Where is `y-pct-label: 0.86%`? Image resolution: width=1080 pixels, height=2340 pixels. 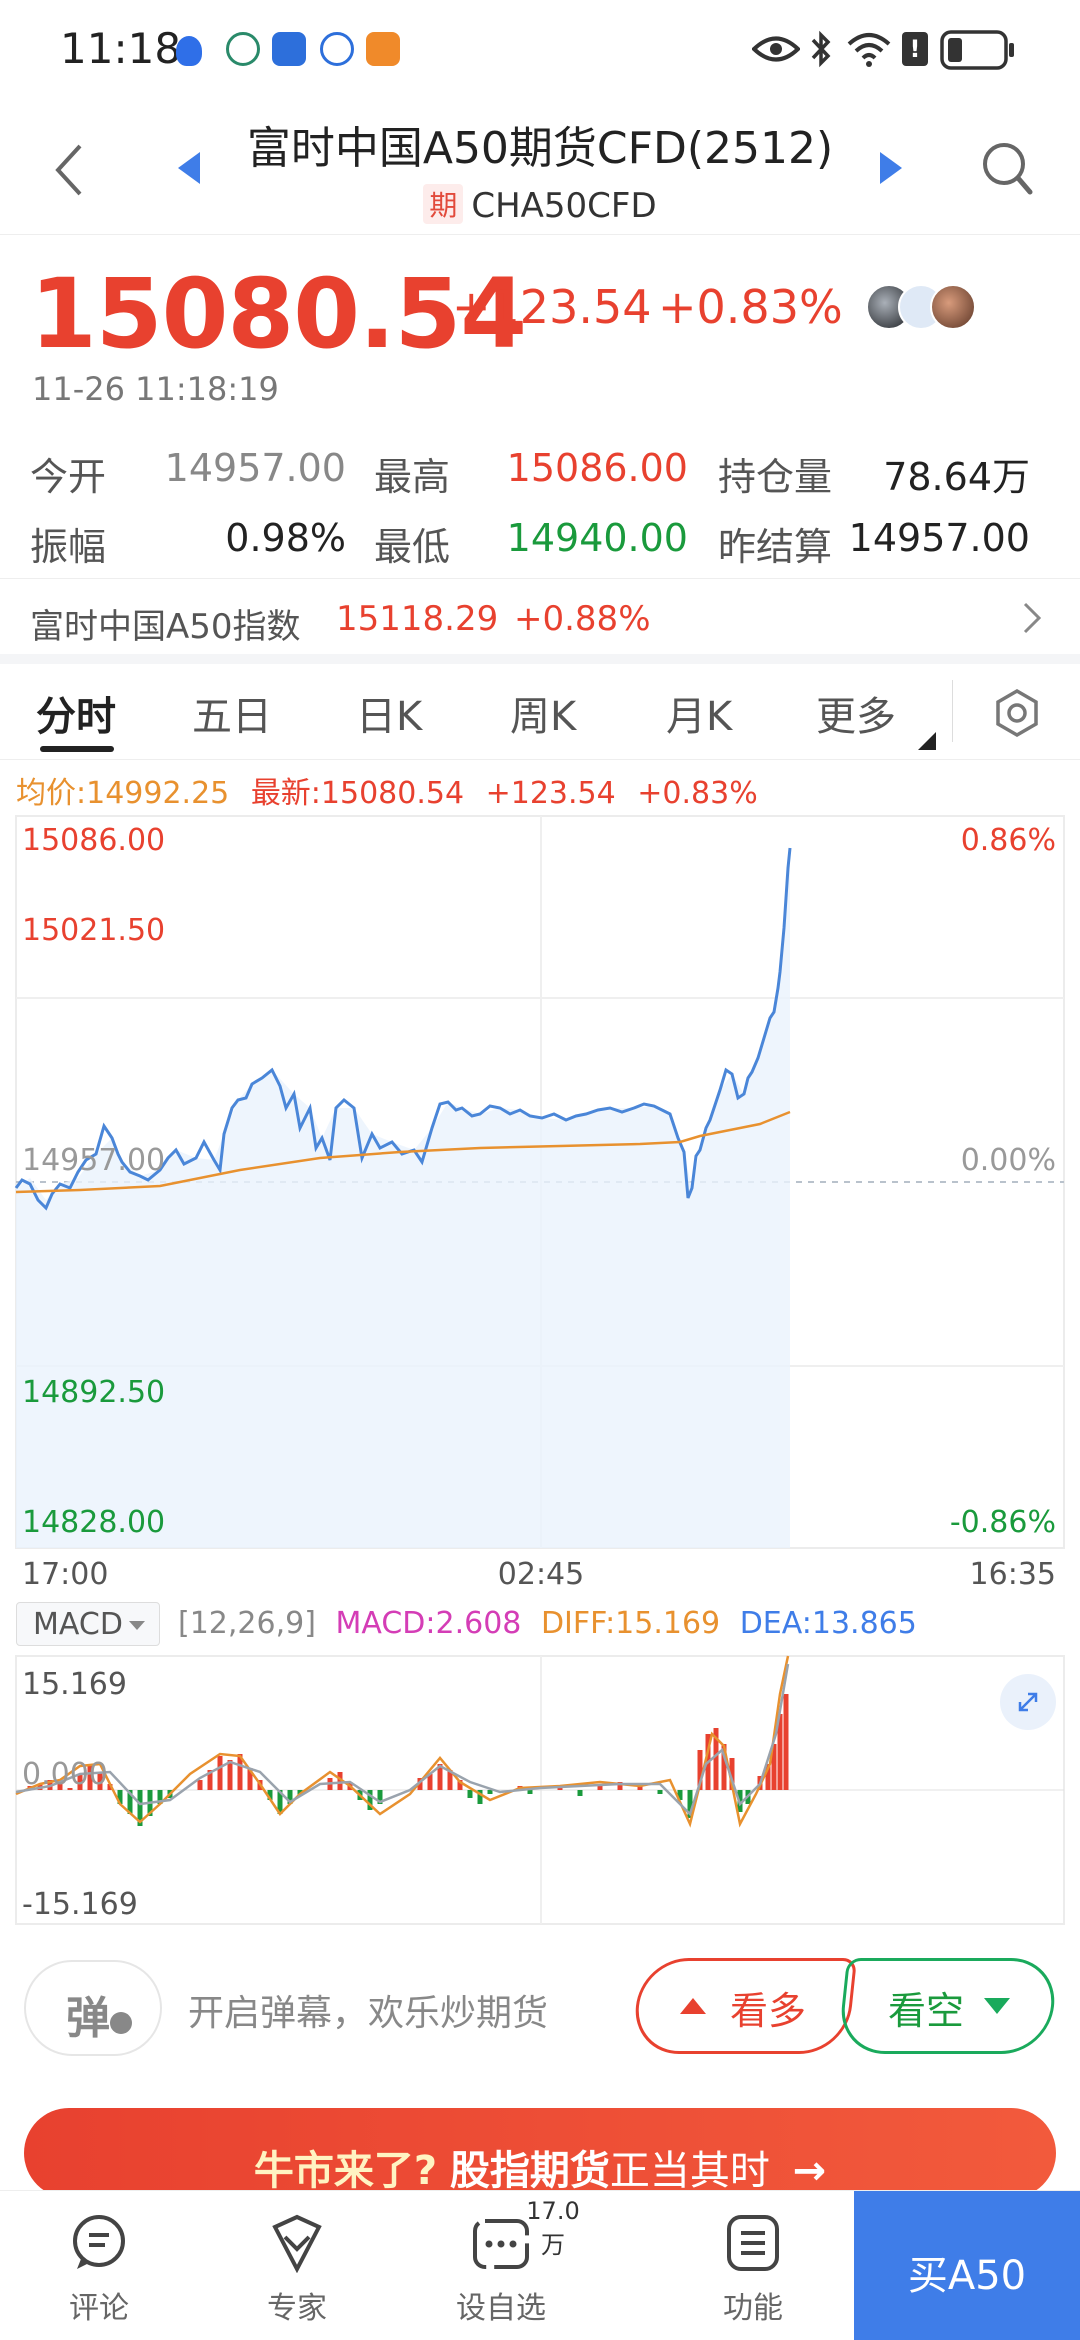 y-pct-label: 0.86% is located at coordinates (1008, 840).